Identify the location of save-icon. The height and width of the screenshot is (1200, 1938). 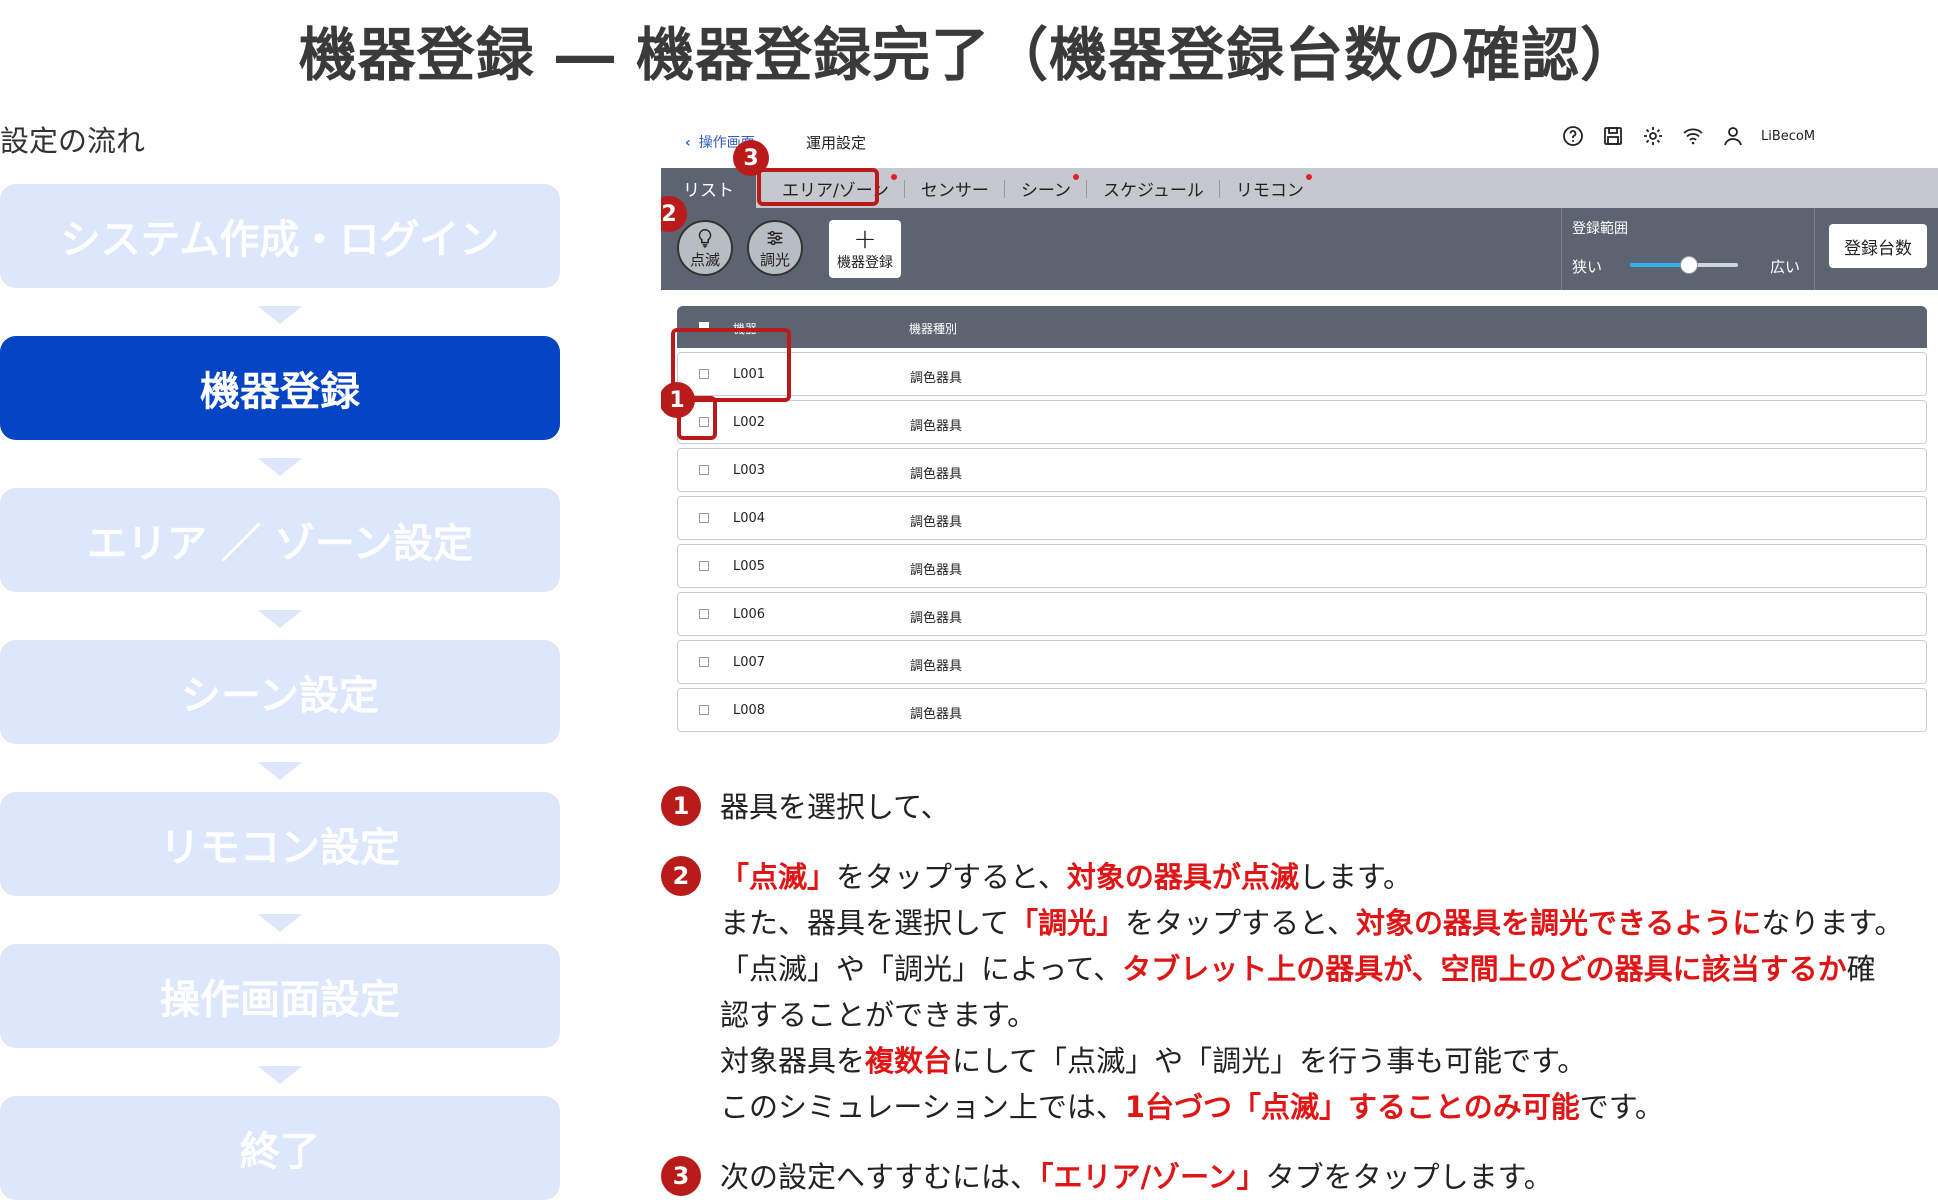
(1613, 136).